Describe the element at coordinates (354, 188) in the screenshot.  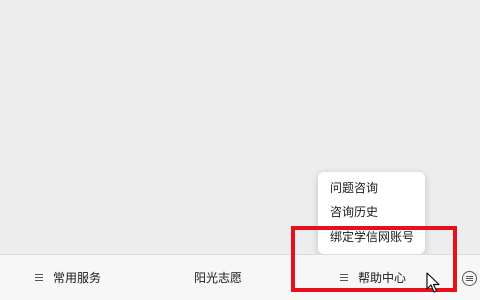
I see `menu-item-question-consult: 问题咨询` at that location.